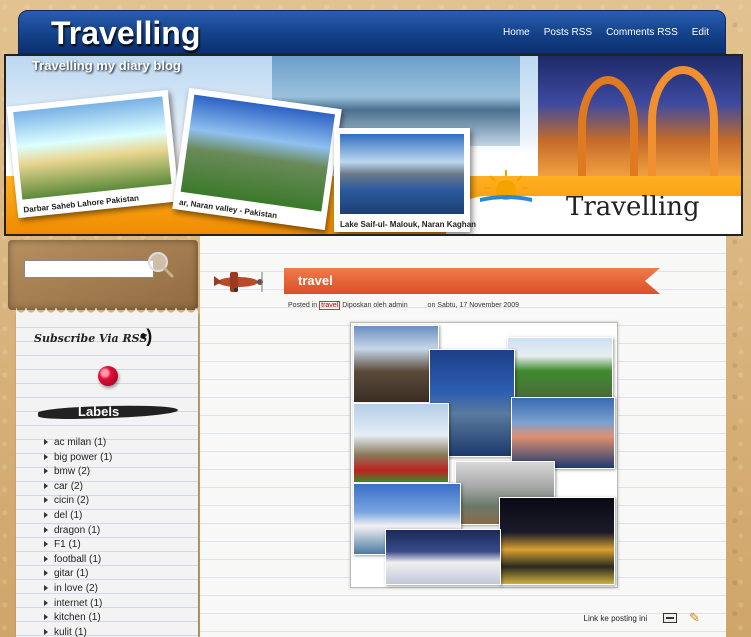 This screenshot has height=637, width=751. What do you see at coordinates (64, 471) in the screenshot?
I see `label-link: bmw` at bounding box center [64, 471].